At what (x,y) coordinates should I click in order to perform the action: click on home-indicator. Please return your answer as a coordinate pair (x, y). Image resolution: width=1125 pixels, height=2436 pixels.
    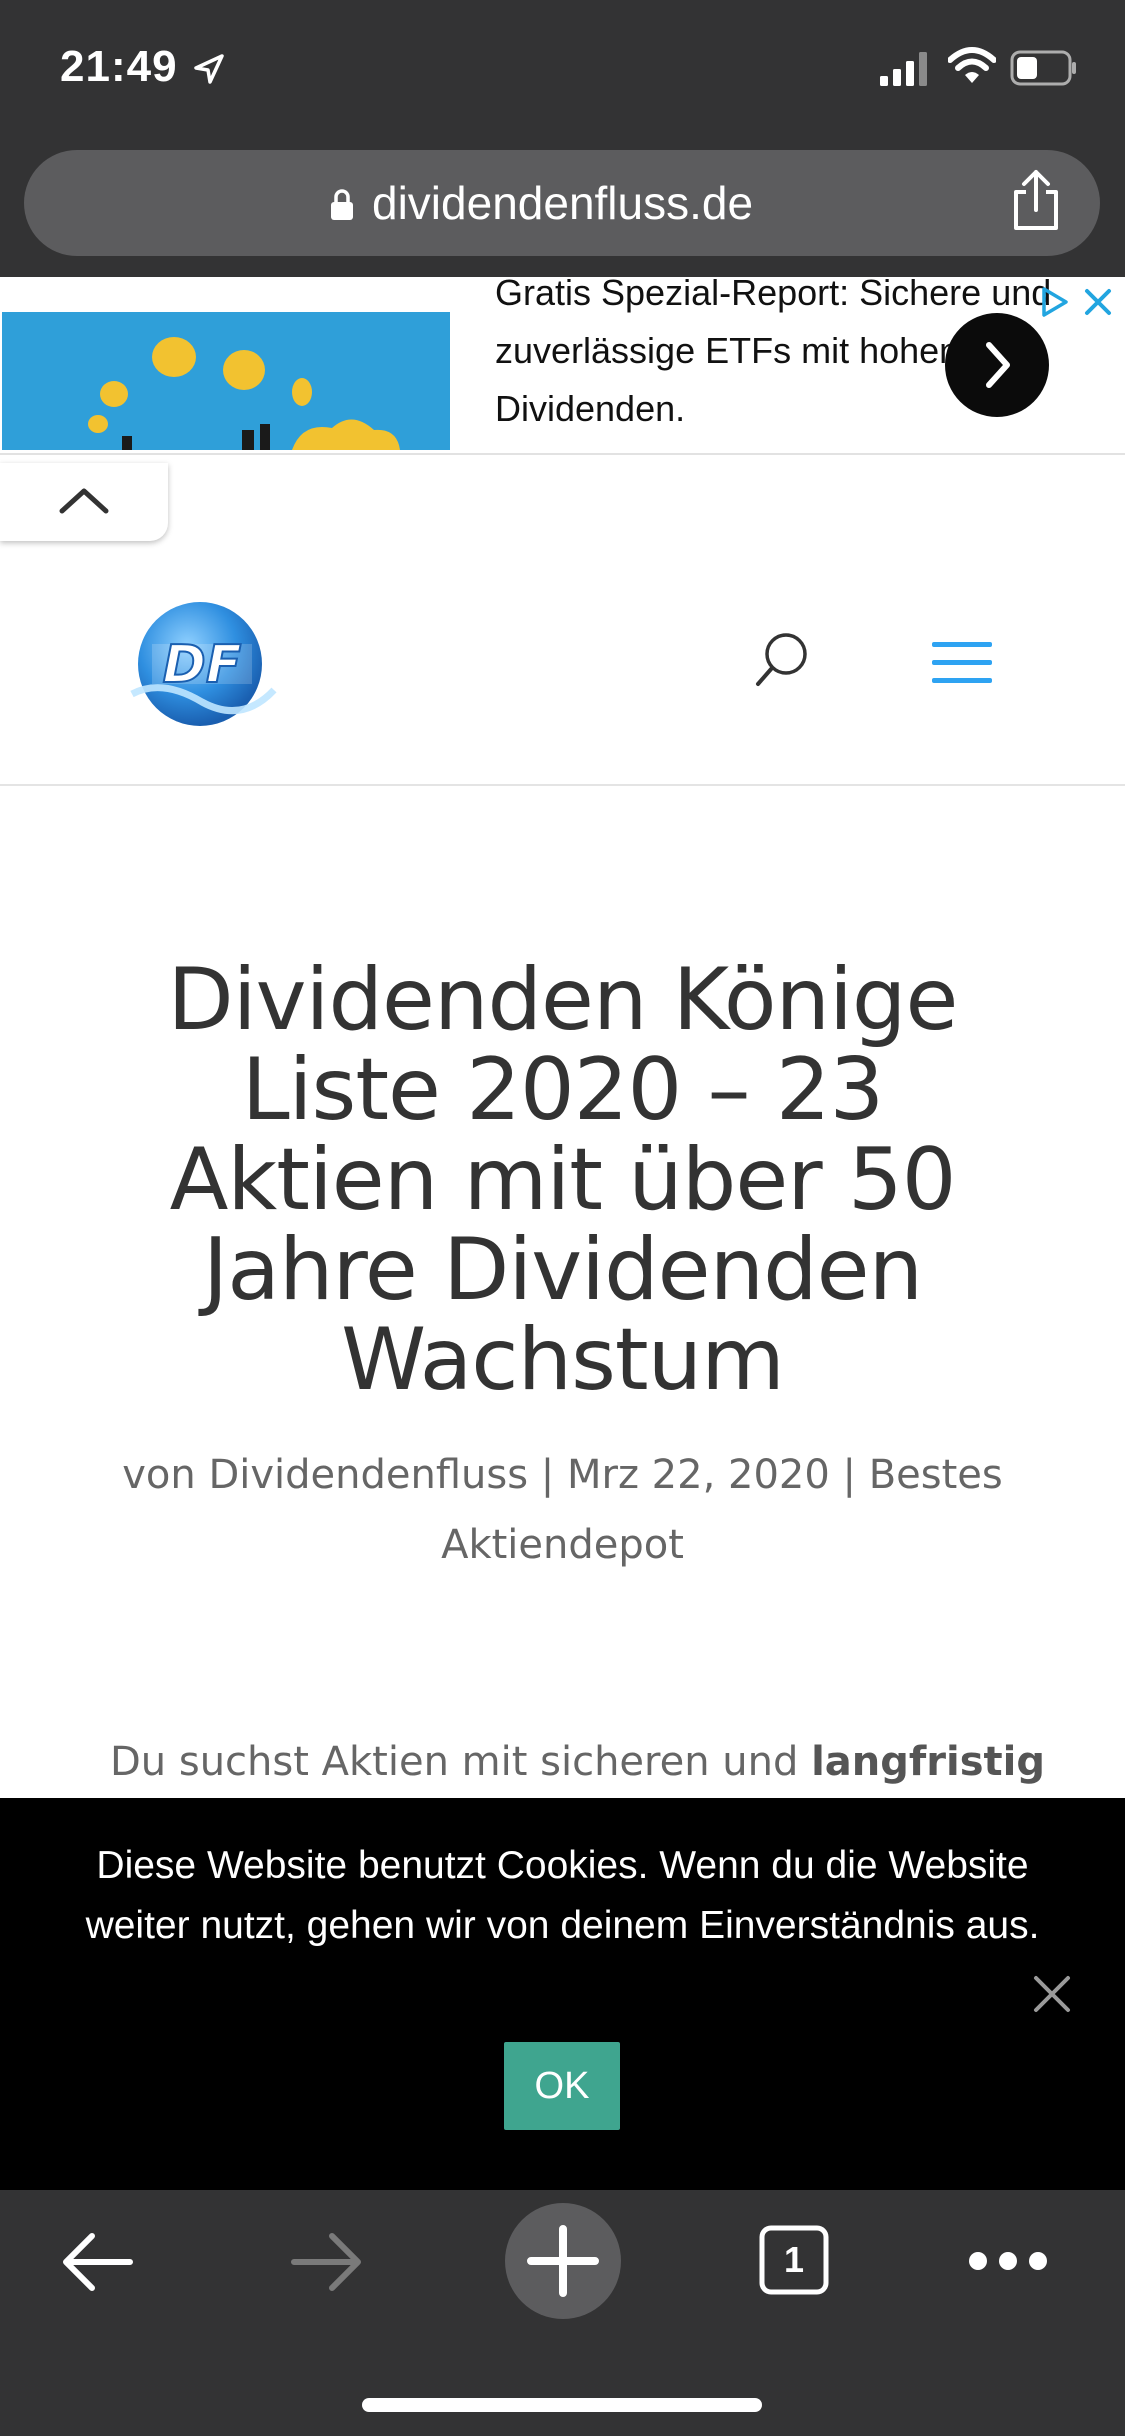
    Looking at the image, I should click on (562, 2405).